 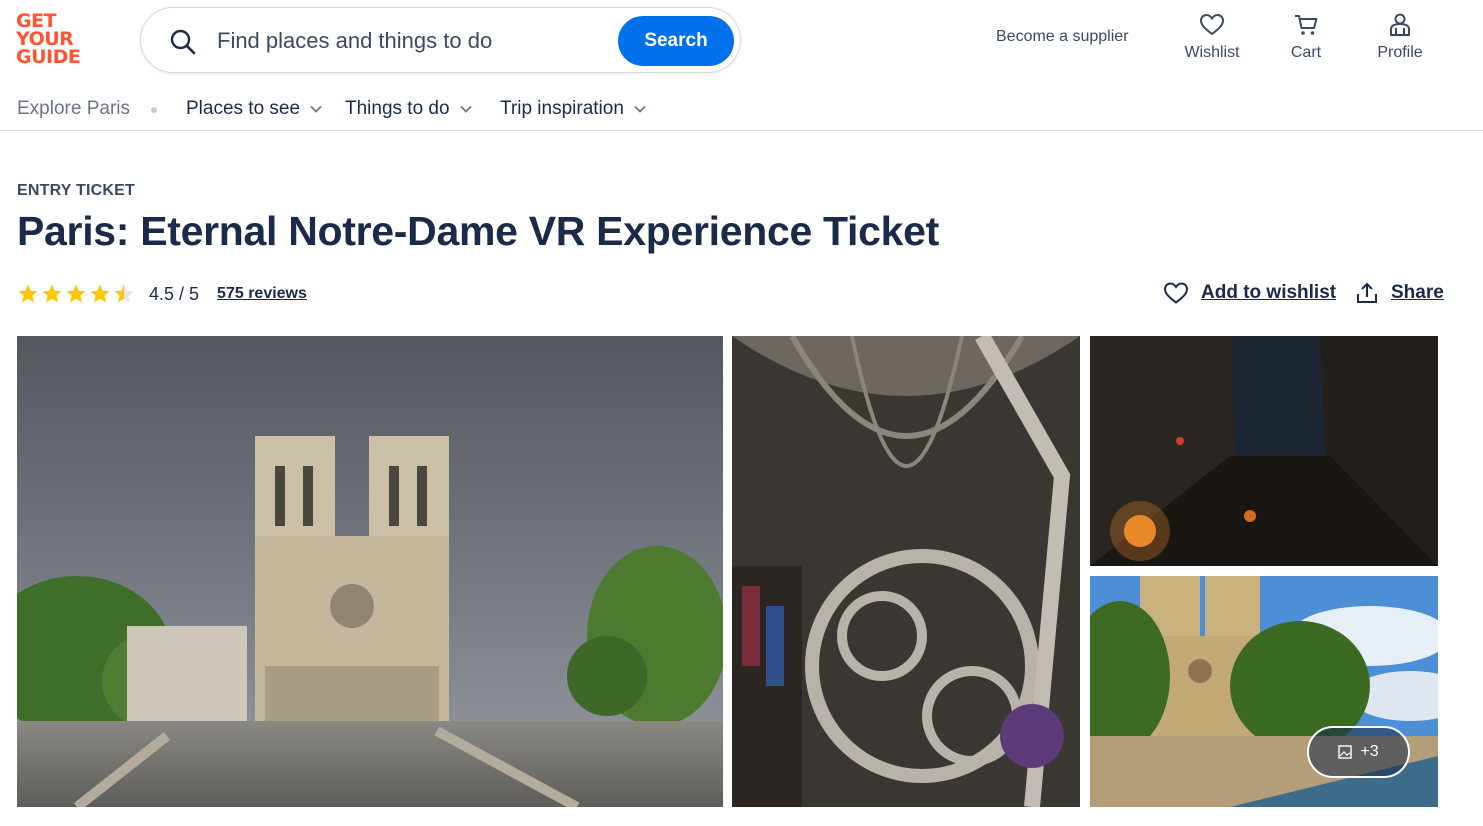 What do you see at coordinates (262, 294) in the screenshot?
I see `reviews-link: 575 reviews` at bounding box center [262, 294].